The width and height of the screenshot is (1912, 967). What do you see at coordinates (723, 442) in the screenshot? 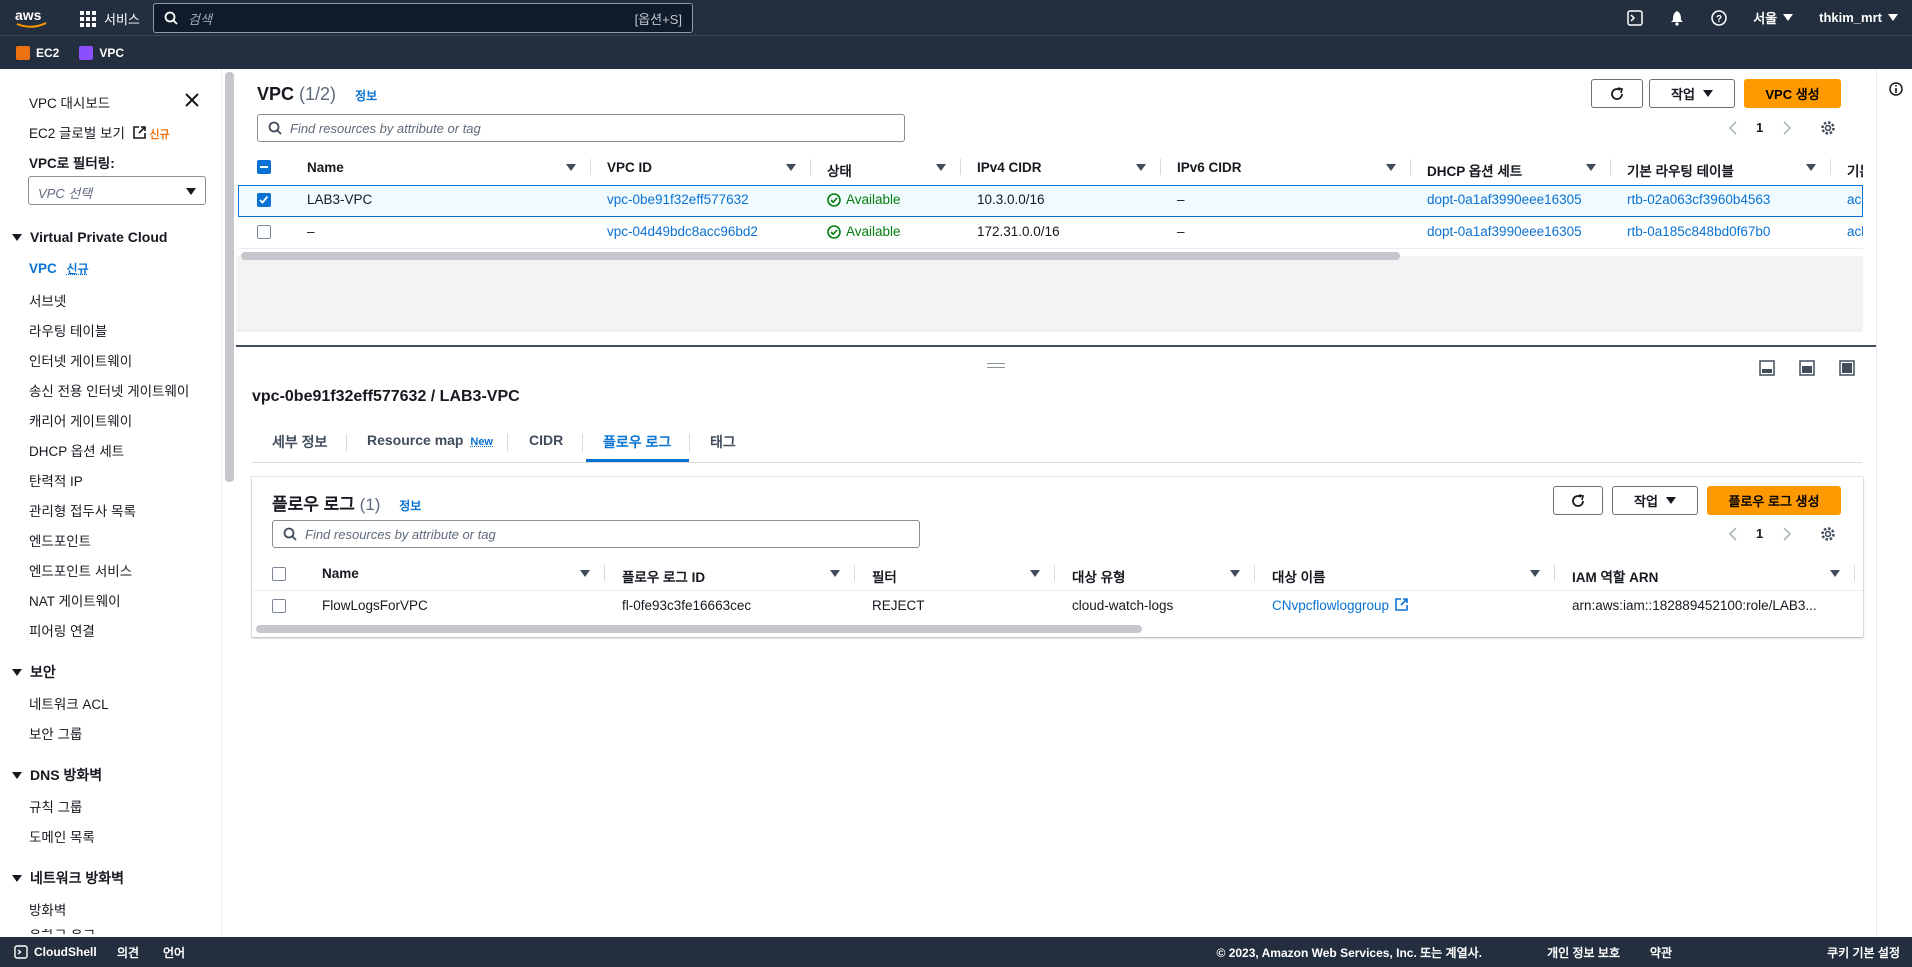
I see `tab-tags: 태그` at bounding box center [723, 442].